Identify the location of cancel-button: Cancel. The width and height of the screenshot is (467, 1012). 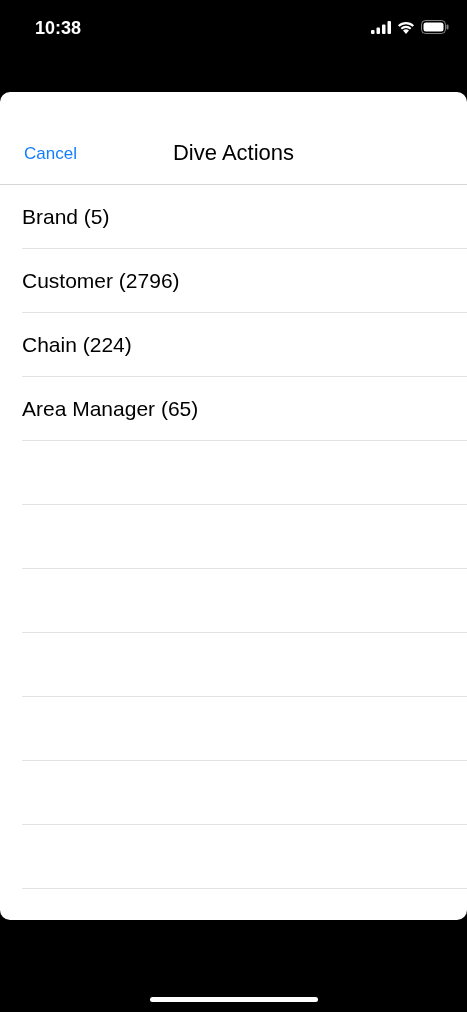
(50, 154).